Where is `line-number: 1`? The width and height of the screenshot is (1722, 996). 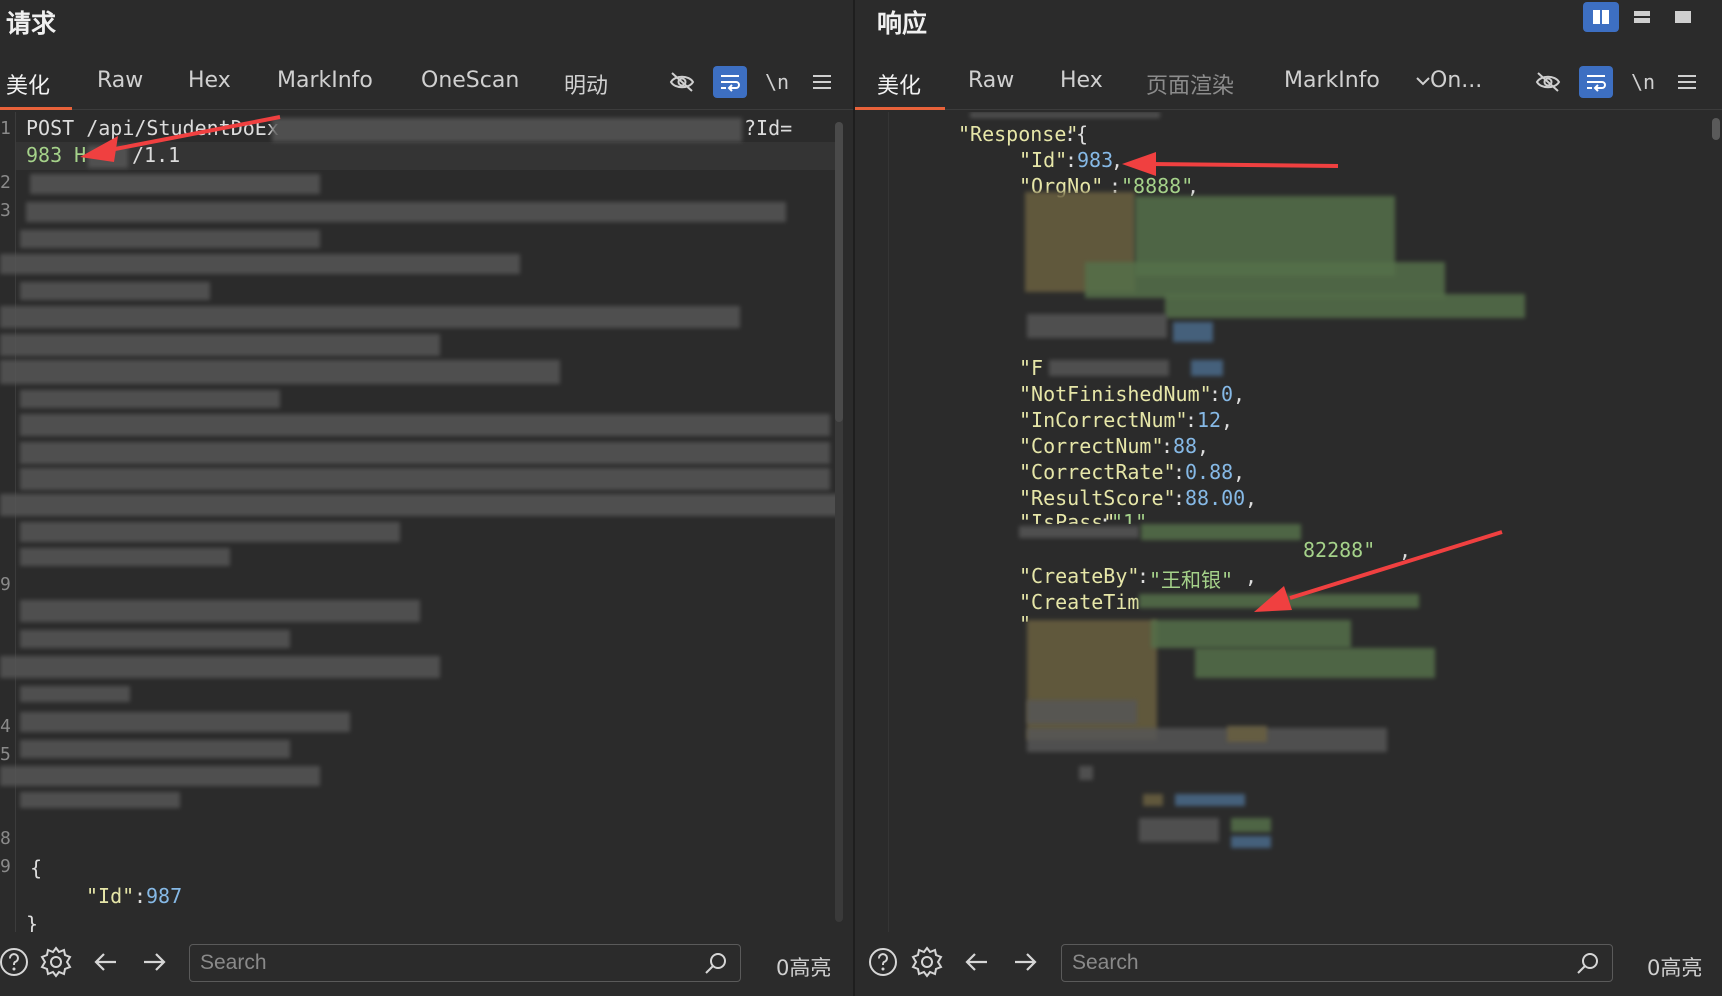
line-number: 1 is located at coordinates (5, 128).